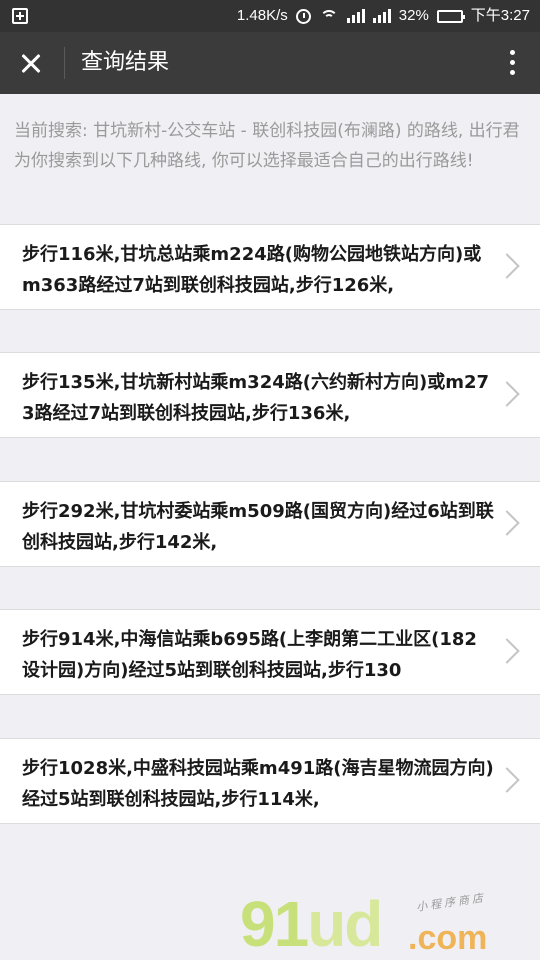 Image resolution: width=540 pixels, height=960 pixels. I want to click on header-bar: 查询结果, so click(270, 63).